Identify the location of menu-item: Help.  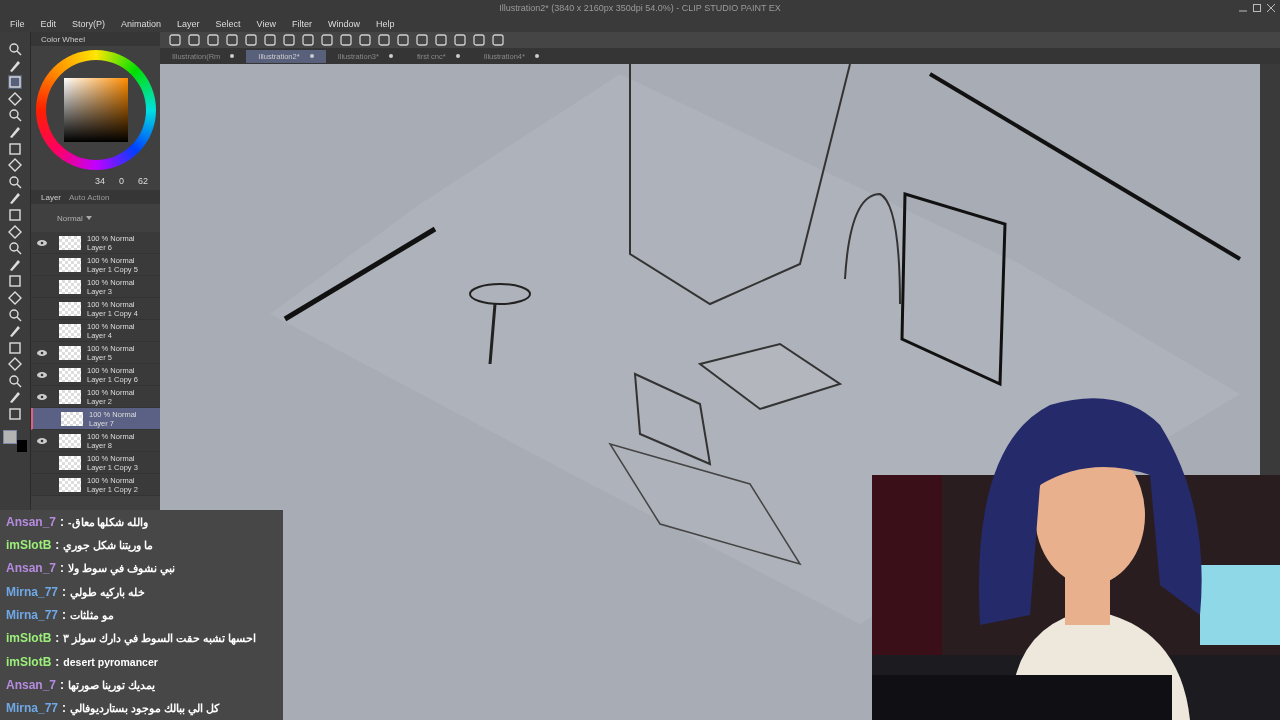
(385, 24).